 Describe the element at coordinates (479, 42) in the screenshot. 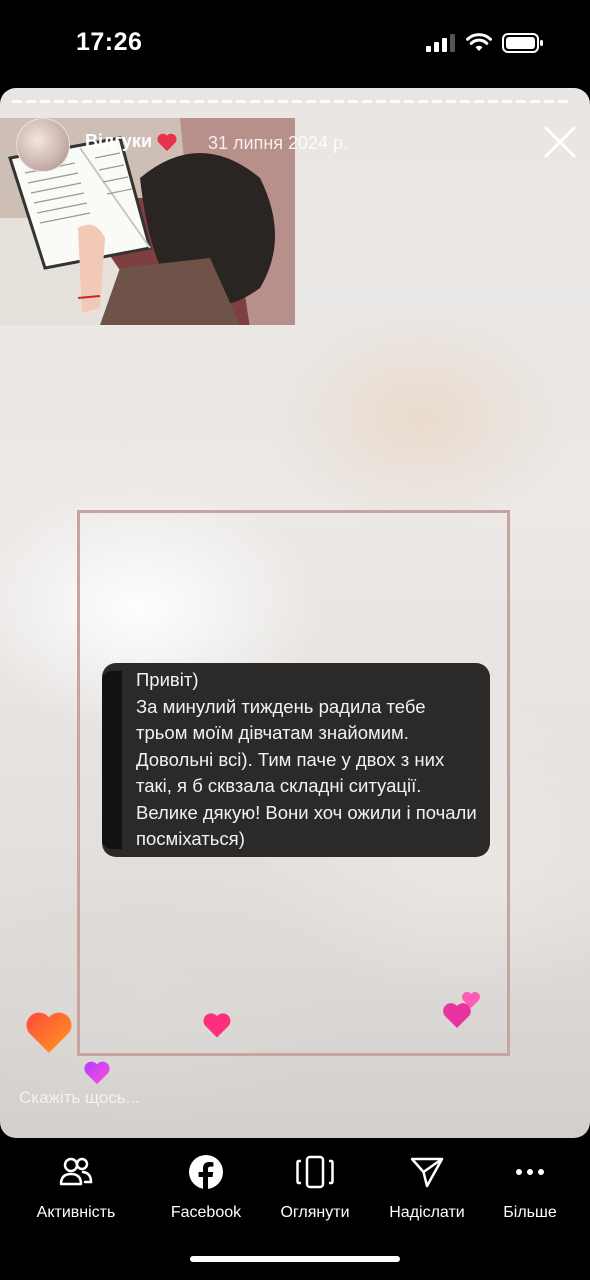

I see `wifi-icon` at that location.